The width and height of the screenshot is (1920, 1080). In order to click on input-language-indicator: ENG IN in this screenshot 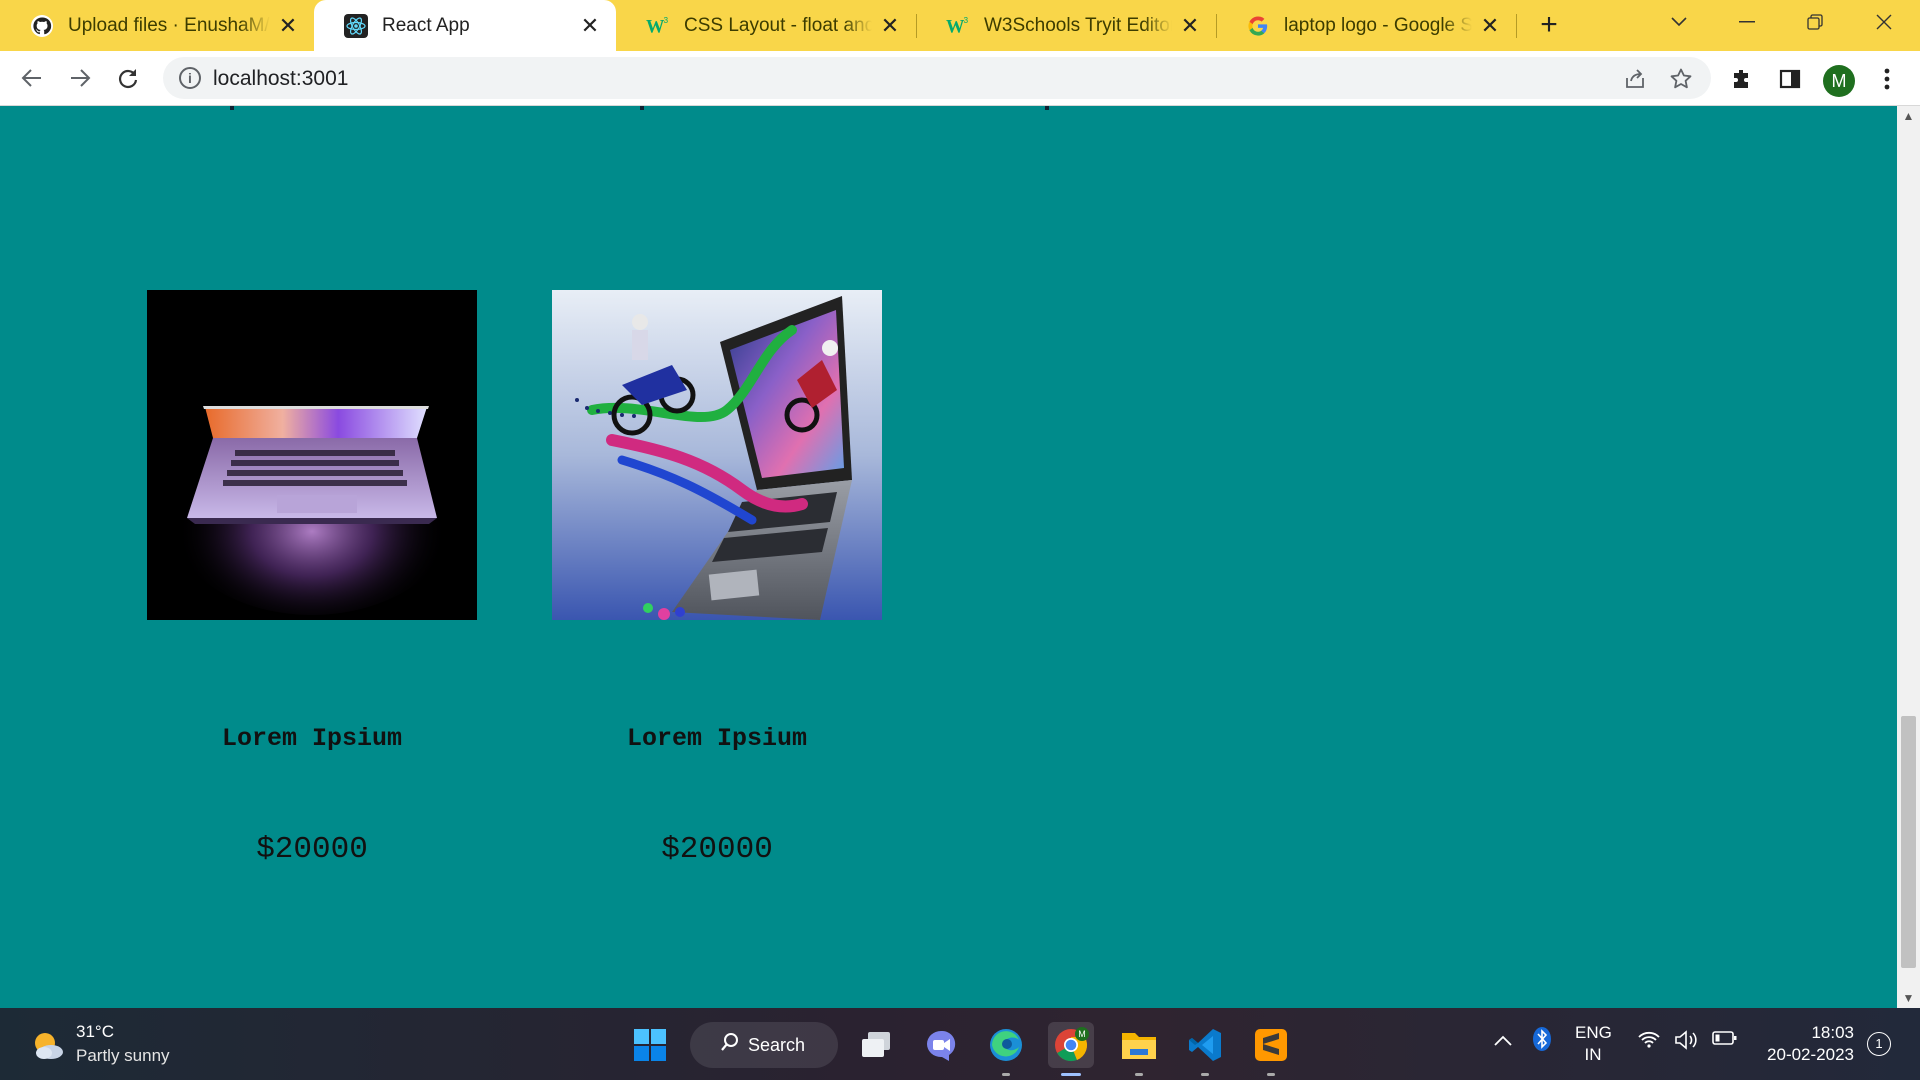, I will do `click(1593, 1044)`.